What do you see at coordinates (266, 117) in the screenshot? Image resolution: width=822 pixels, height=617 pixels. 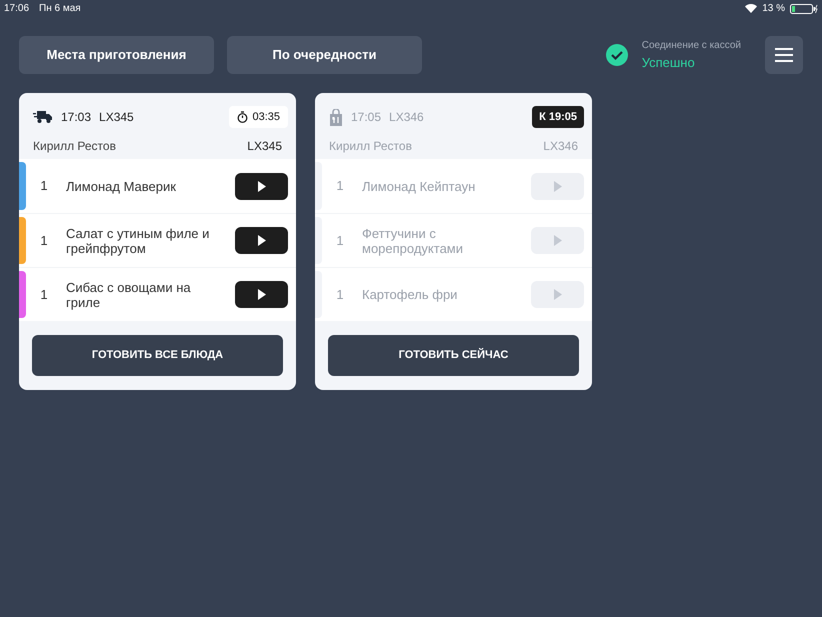 I see `timer-text: 03:35` at bounding box center [266, 117].